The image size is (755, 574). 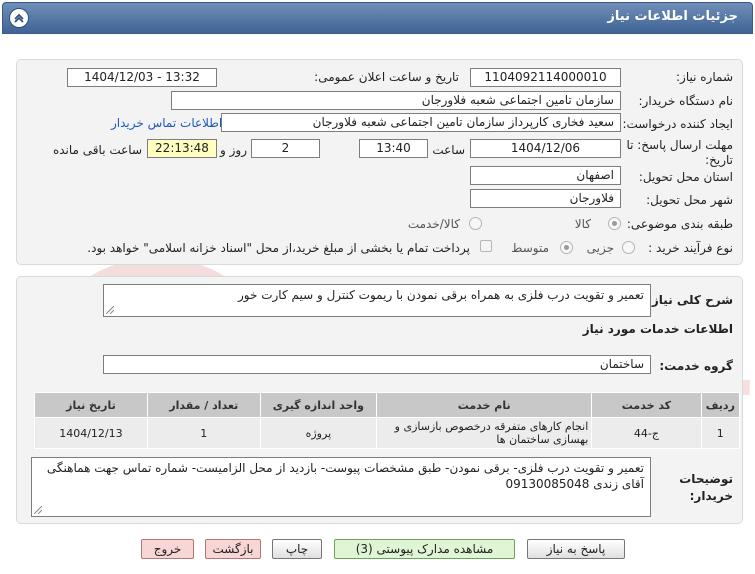 I want to click on days-remaining-field: 2, so click(x=285, y=148).